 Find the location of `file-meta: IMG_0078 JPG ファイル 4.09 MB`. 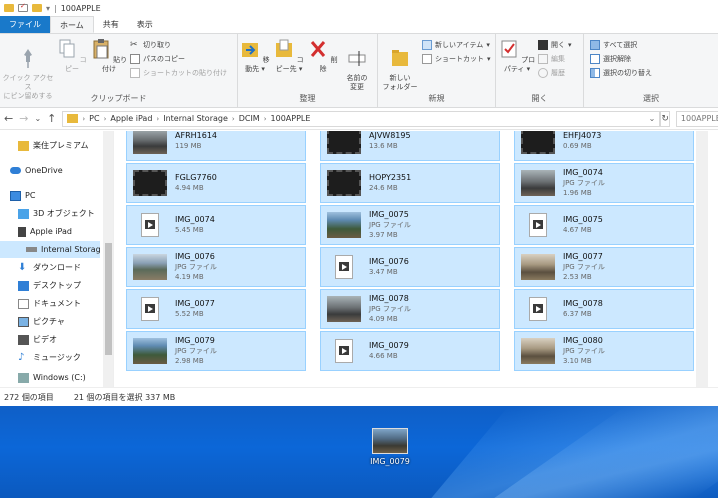

file-meta: IMG_0078 JPG ファイル 4.09 MB is located at coordinates (390, 309).